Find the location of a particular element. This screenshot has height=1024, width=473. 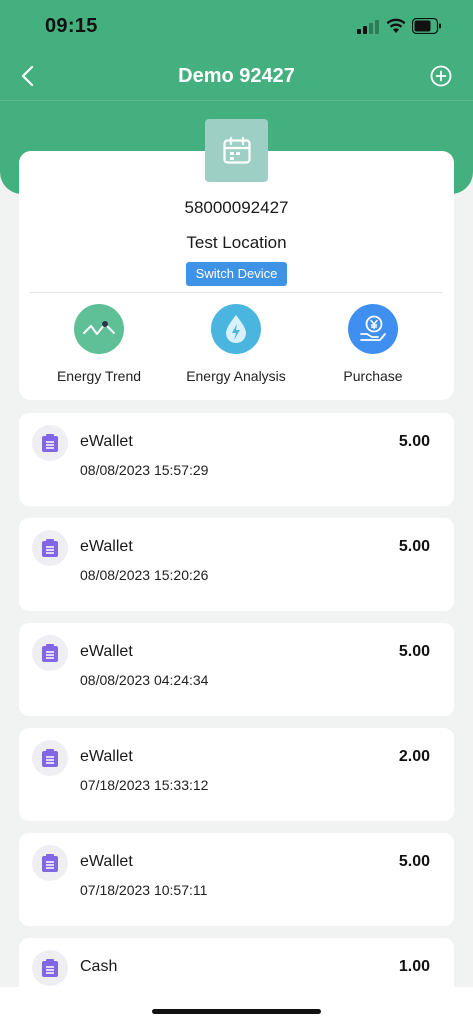

device-location: Test Location is located at coordinates (236, 242).